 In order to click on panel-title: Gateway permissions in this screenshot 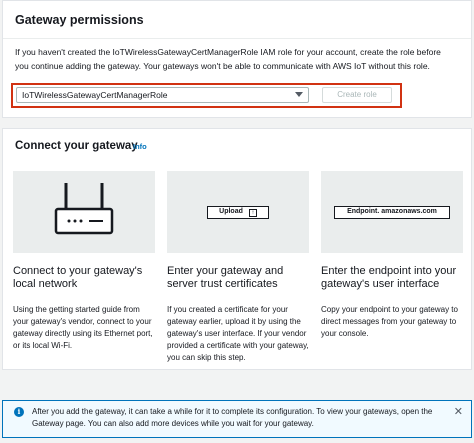, I will do `click(79, 20)`.